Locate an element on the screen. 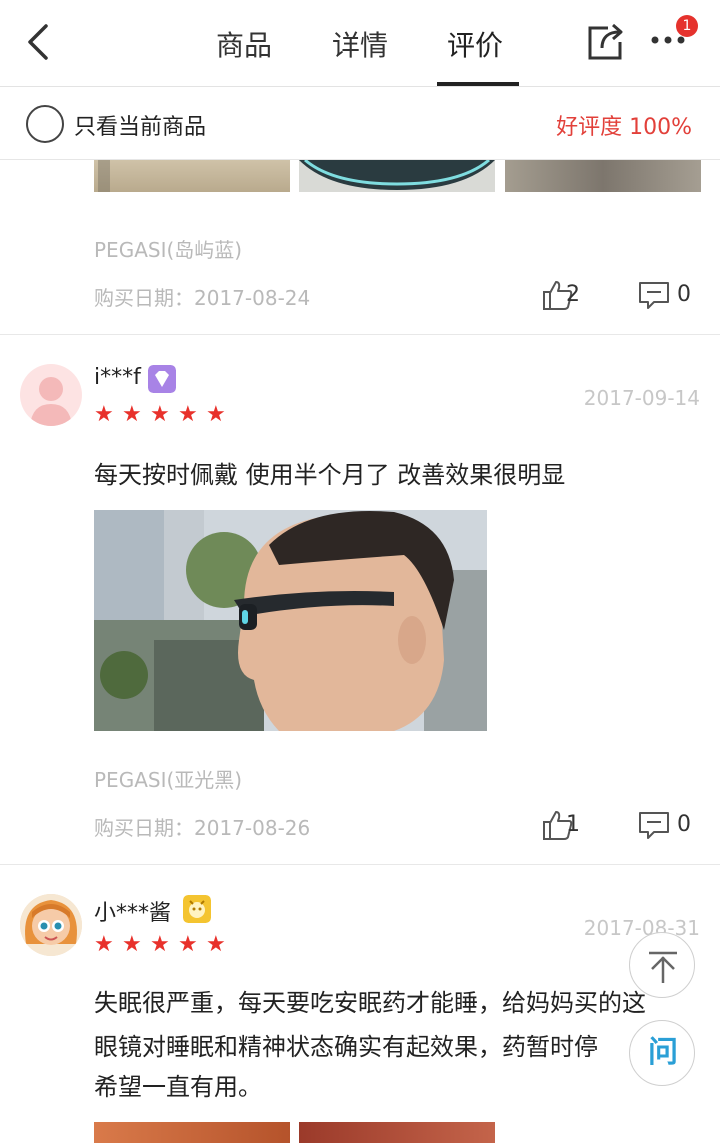 This screenshot has height=1143, width=720. tab-product: 商品 is located at coordinates (244, 44).